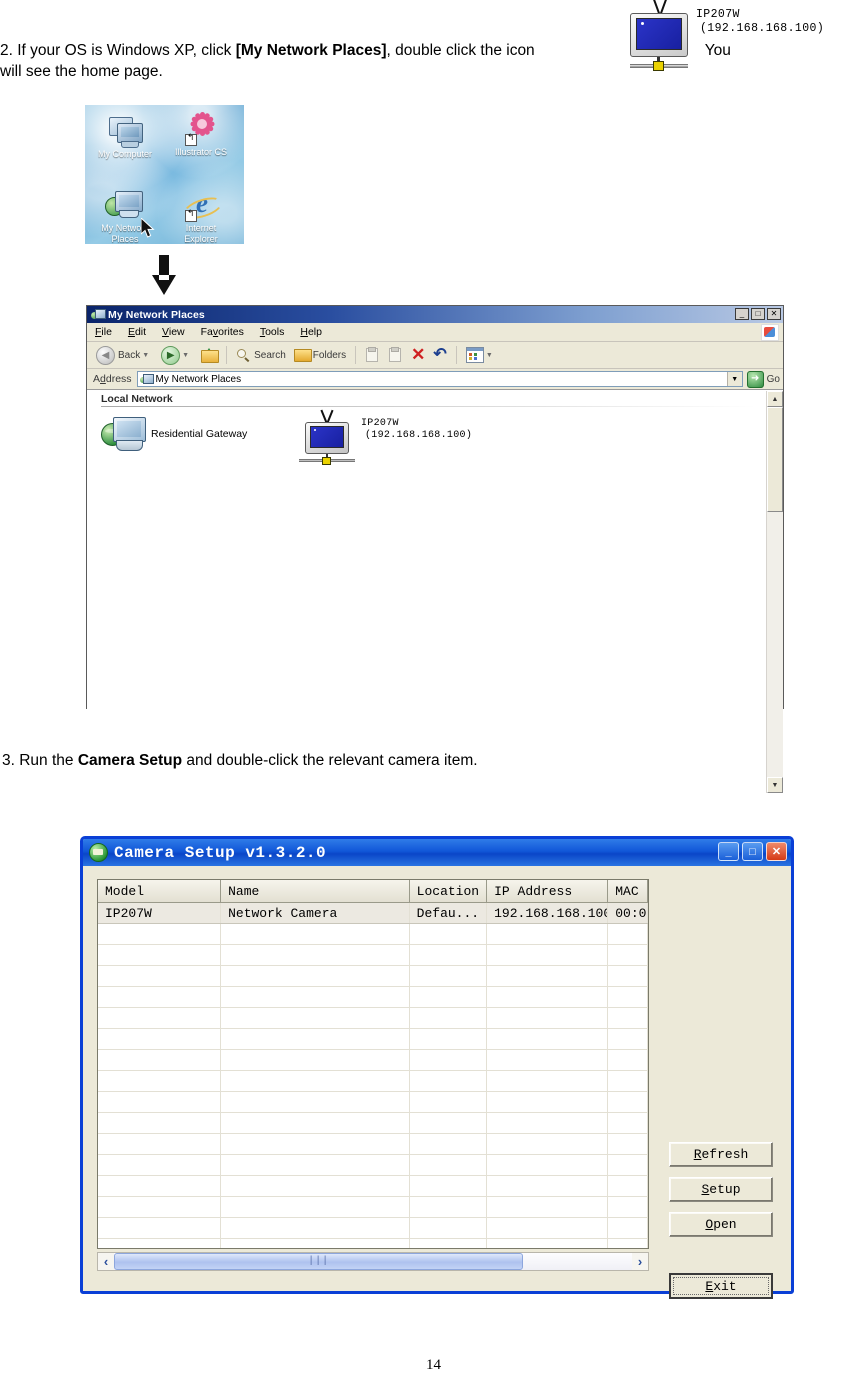  What do you see at coordinates (763, 379) in the screenshot?
I see `go-button: ➜ Go` at bounding box center [763, 379].